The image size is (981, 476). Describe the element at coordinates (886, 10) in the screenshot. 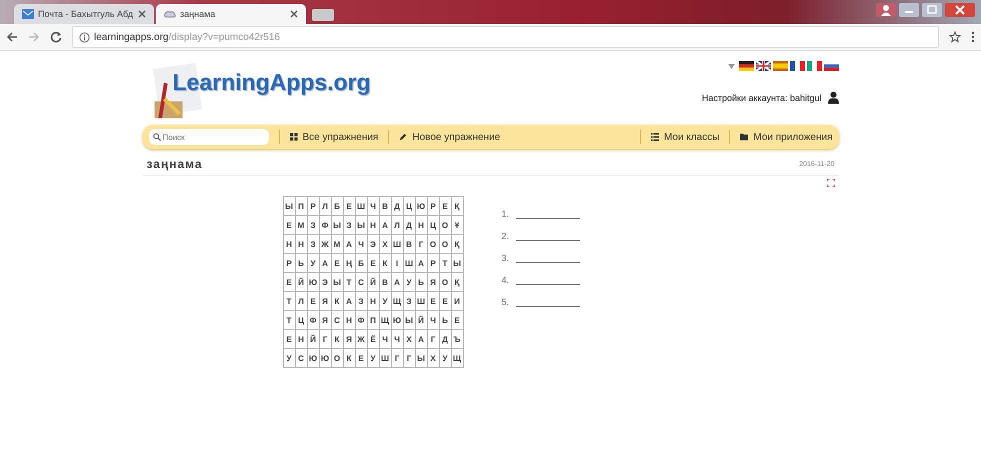

I see `user-icon` at that location.